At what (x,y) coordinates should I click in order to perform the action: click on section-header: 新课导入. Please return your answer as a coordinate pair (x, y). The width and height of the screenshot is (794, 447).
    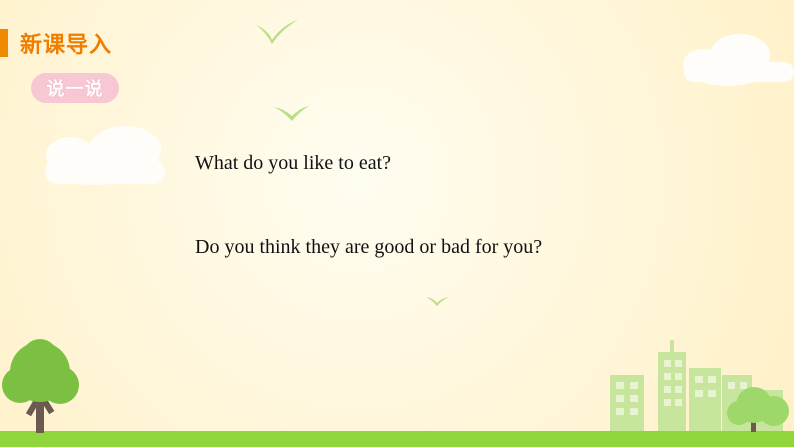
    Looking at the image, I should click on (56, 43).